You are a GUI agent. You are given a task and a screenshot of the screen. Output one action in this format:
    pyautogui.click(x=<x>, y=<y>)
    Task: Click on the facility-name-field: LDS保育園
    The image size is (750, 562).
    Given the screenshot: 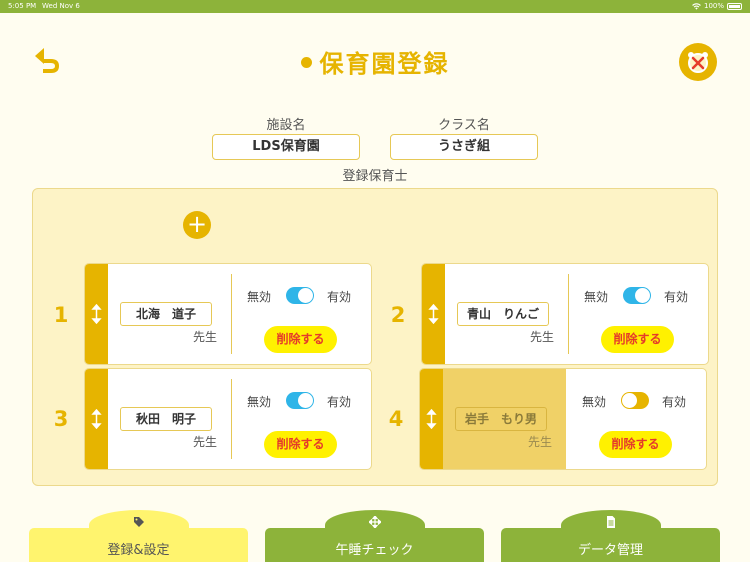 What is the action you would take?
    pyautogui.click(x=286, y=147)
    